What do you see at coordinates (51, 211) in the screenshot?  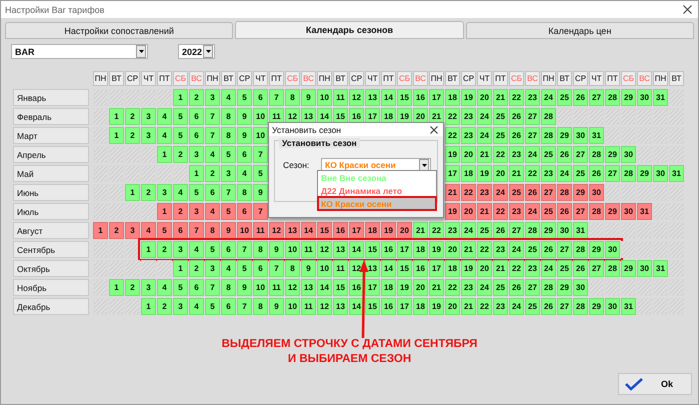 I see `month-label: Июль` at bounding box center [51, 211].